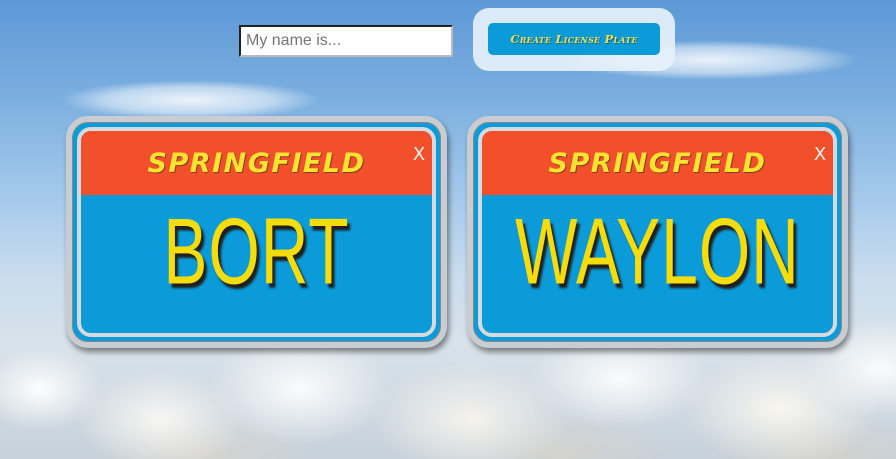  Describe the element at coordinates (256, 251) in the screenshot. I see `plate-name: BORT` at that location.